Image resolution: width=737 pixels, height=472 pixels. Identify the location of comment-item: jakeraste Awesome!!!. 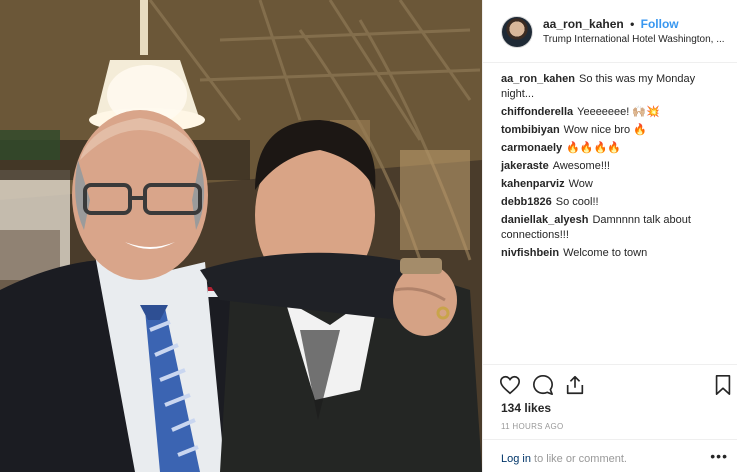
(615, 166).